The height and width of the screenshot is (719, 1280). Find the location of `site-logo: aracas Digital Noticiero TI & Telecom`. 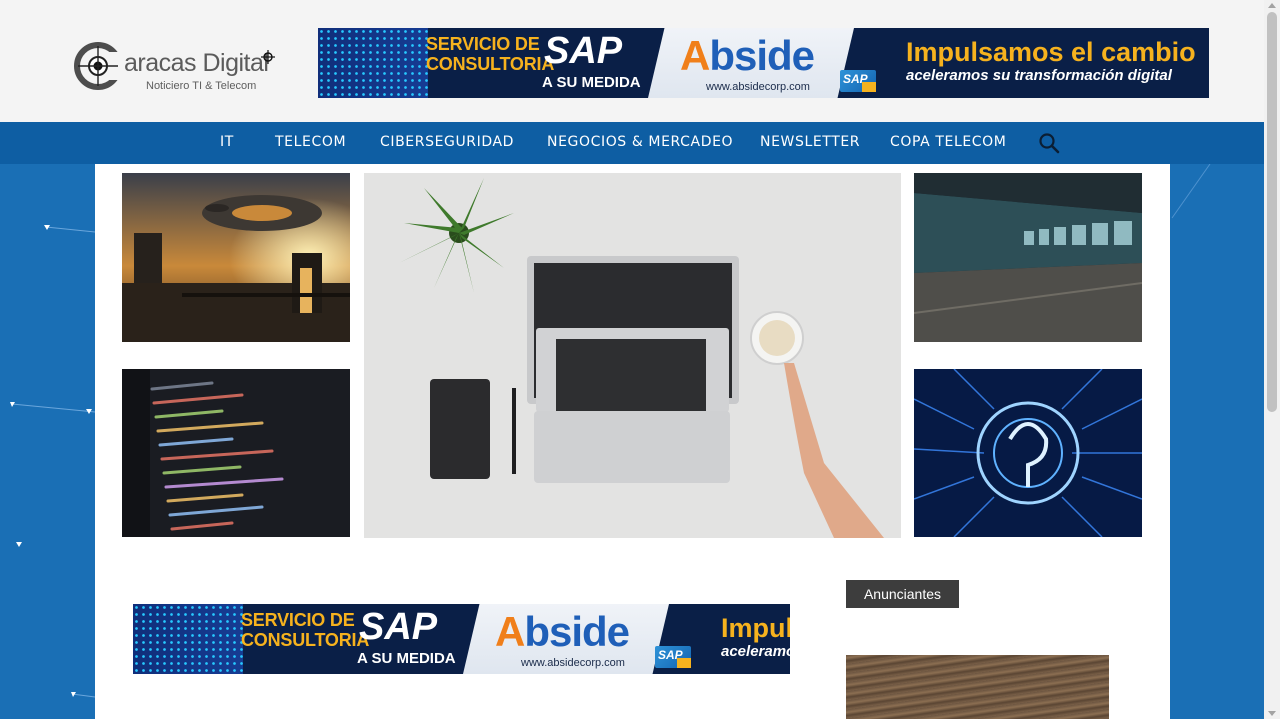

site-logo: aracas Digital Noticiero TI & Telecom is located at coordinates (190, 65).